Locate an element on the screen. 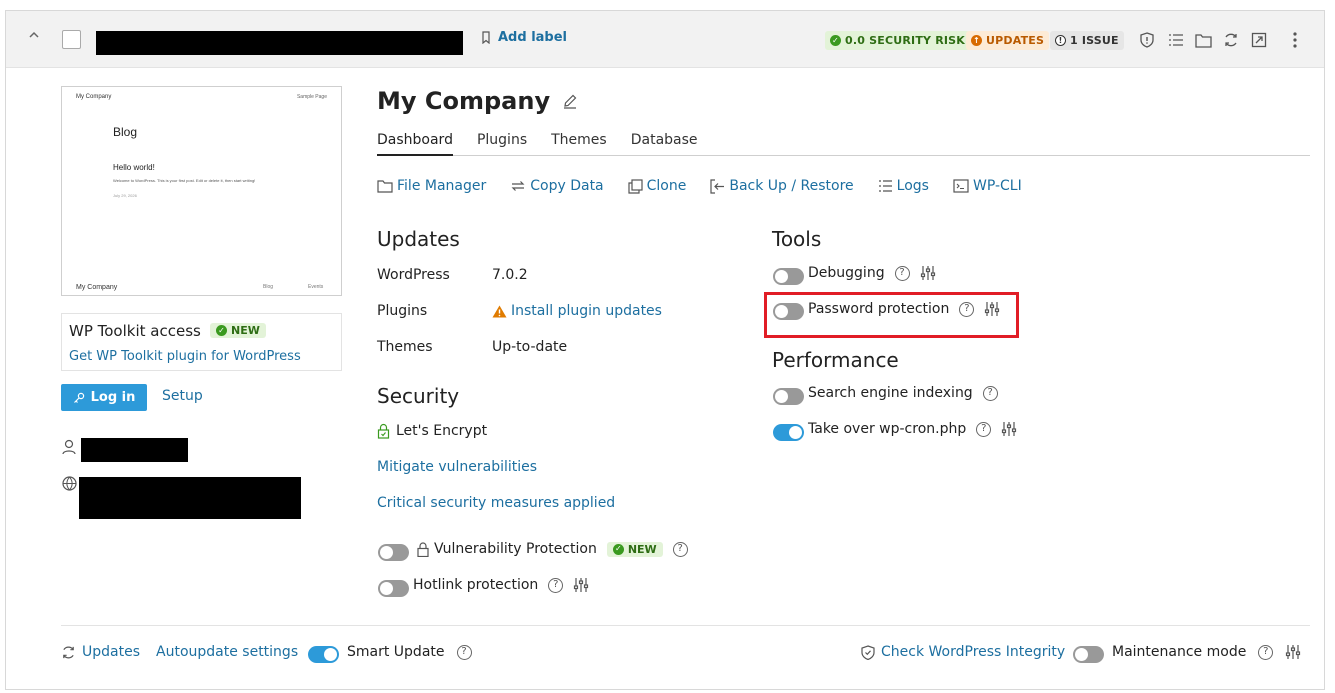 The height and width of the screenshot is (693, 1335). get-toolkit-plugin-link: Get WP Toolkit plugin for WordPress is located at coordinates (185, 356).